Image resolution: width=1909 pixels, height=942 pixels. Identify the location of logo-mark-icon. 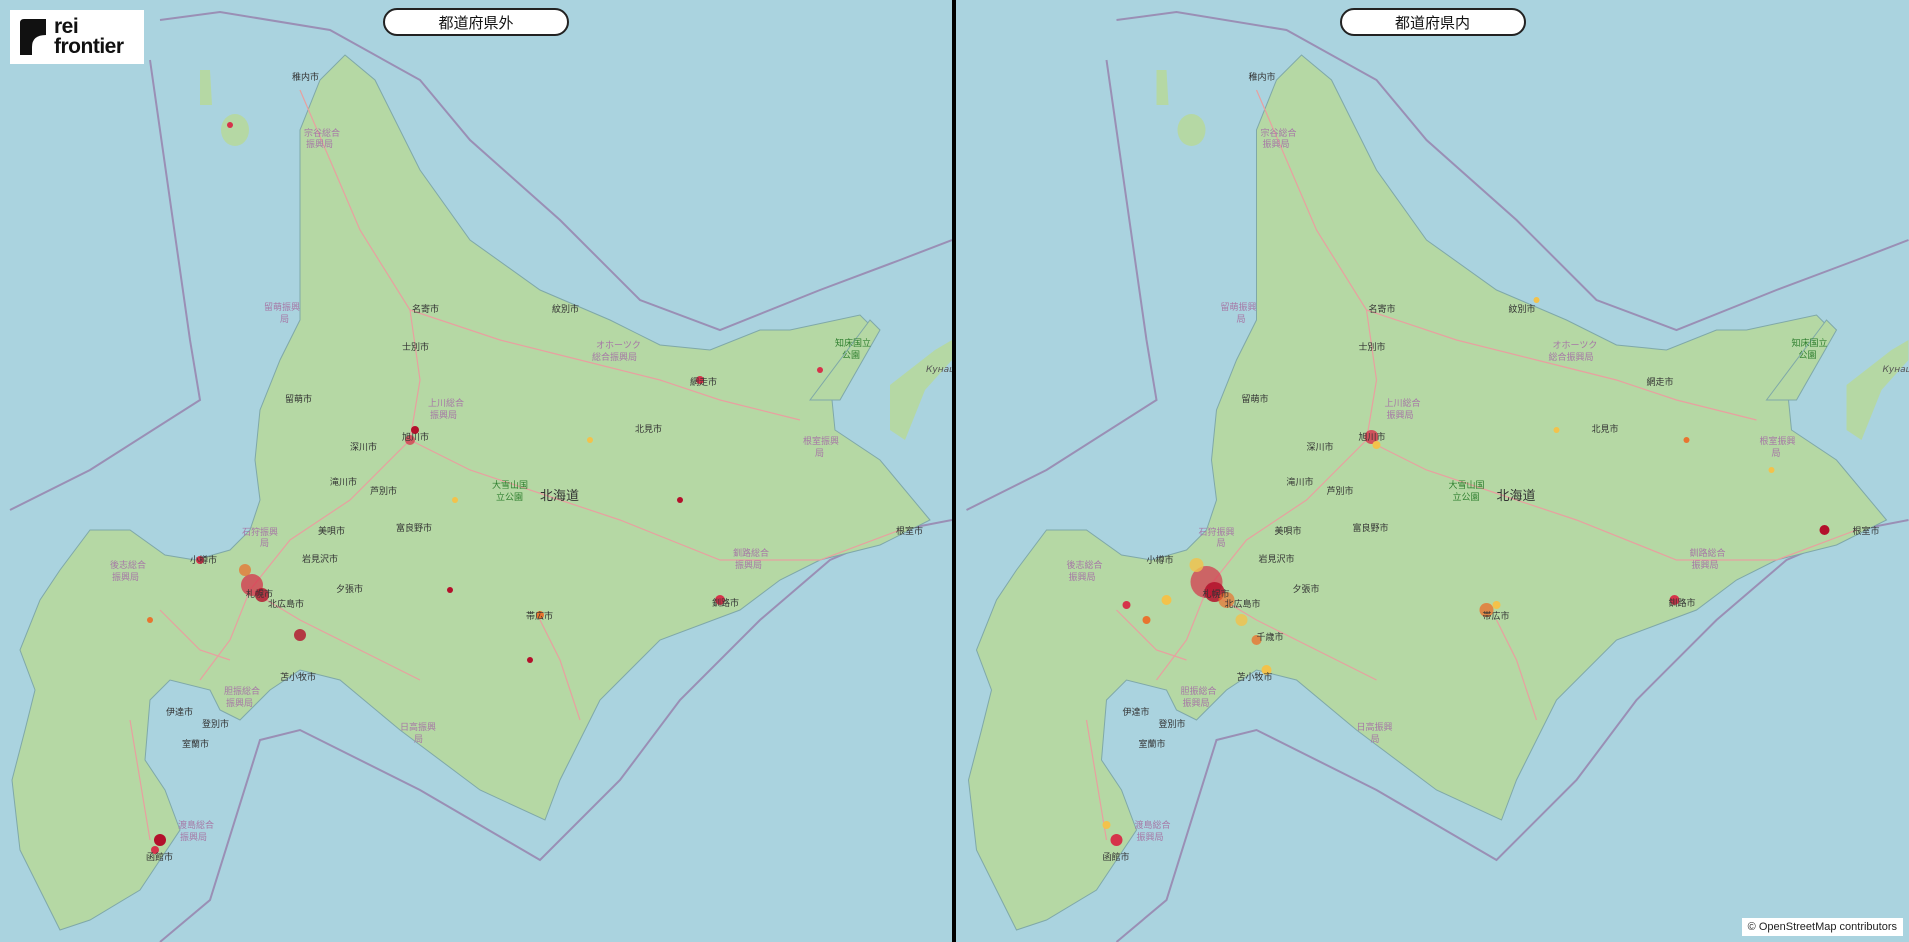
(33, 37).